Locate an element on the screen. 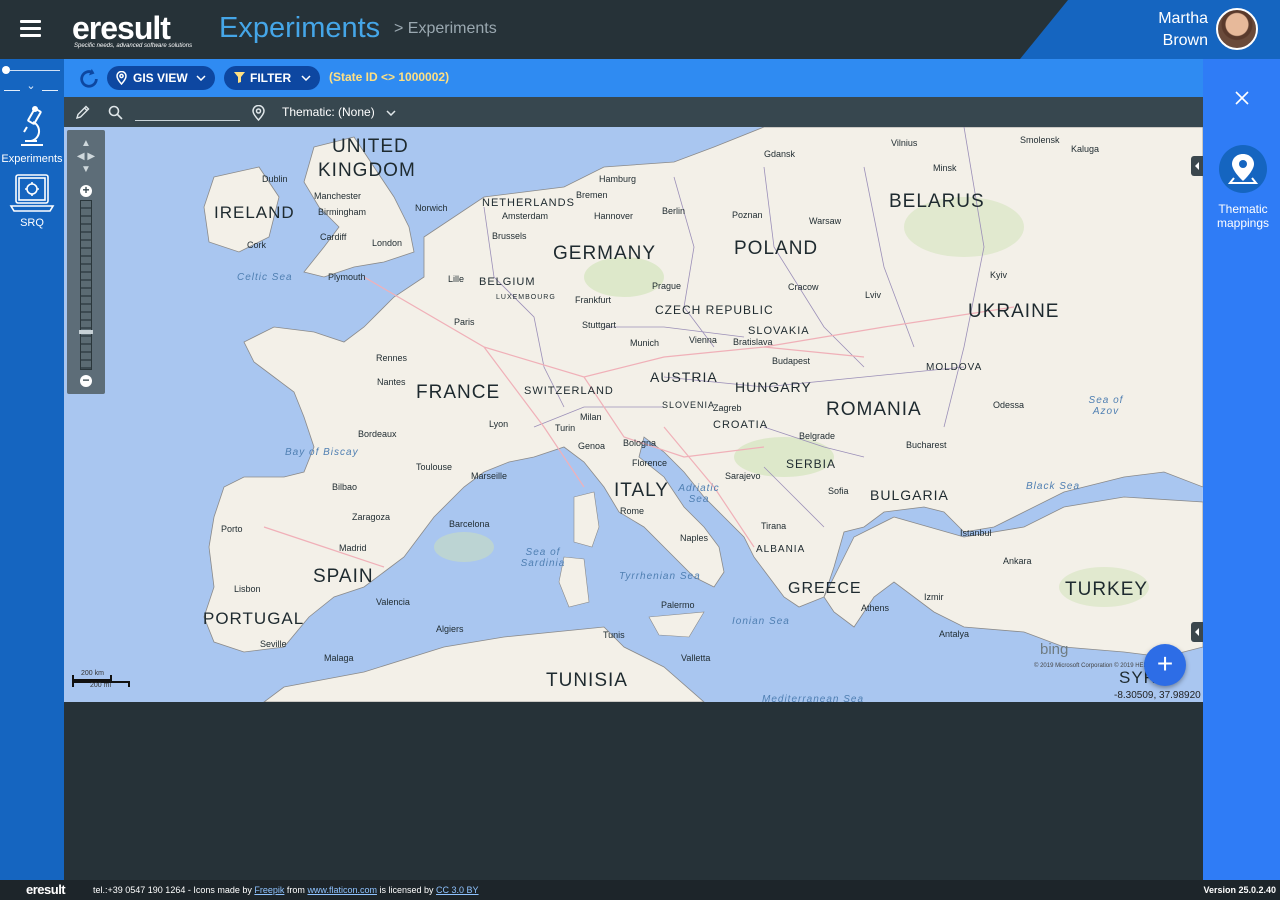  collapse-handle-top is located at coordinates (1197, 166).